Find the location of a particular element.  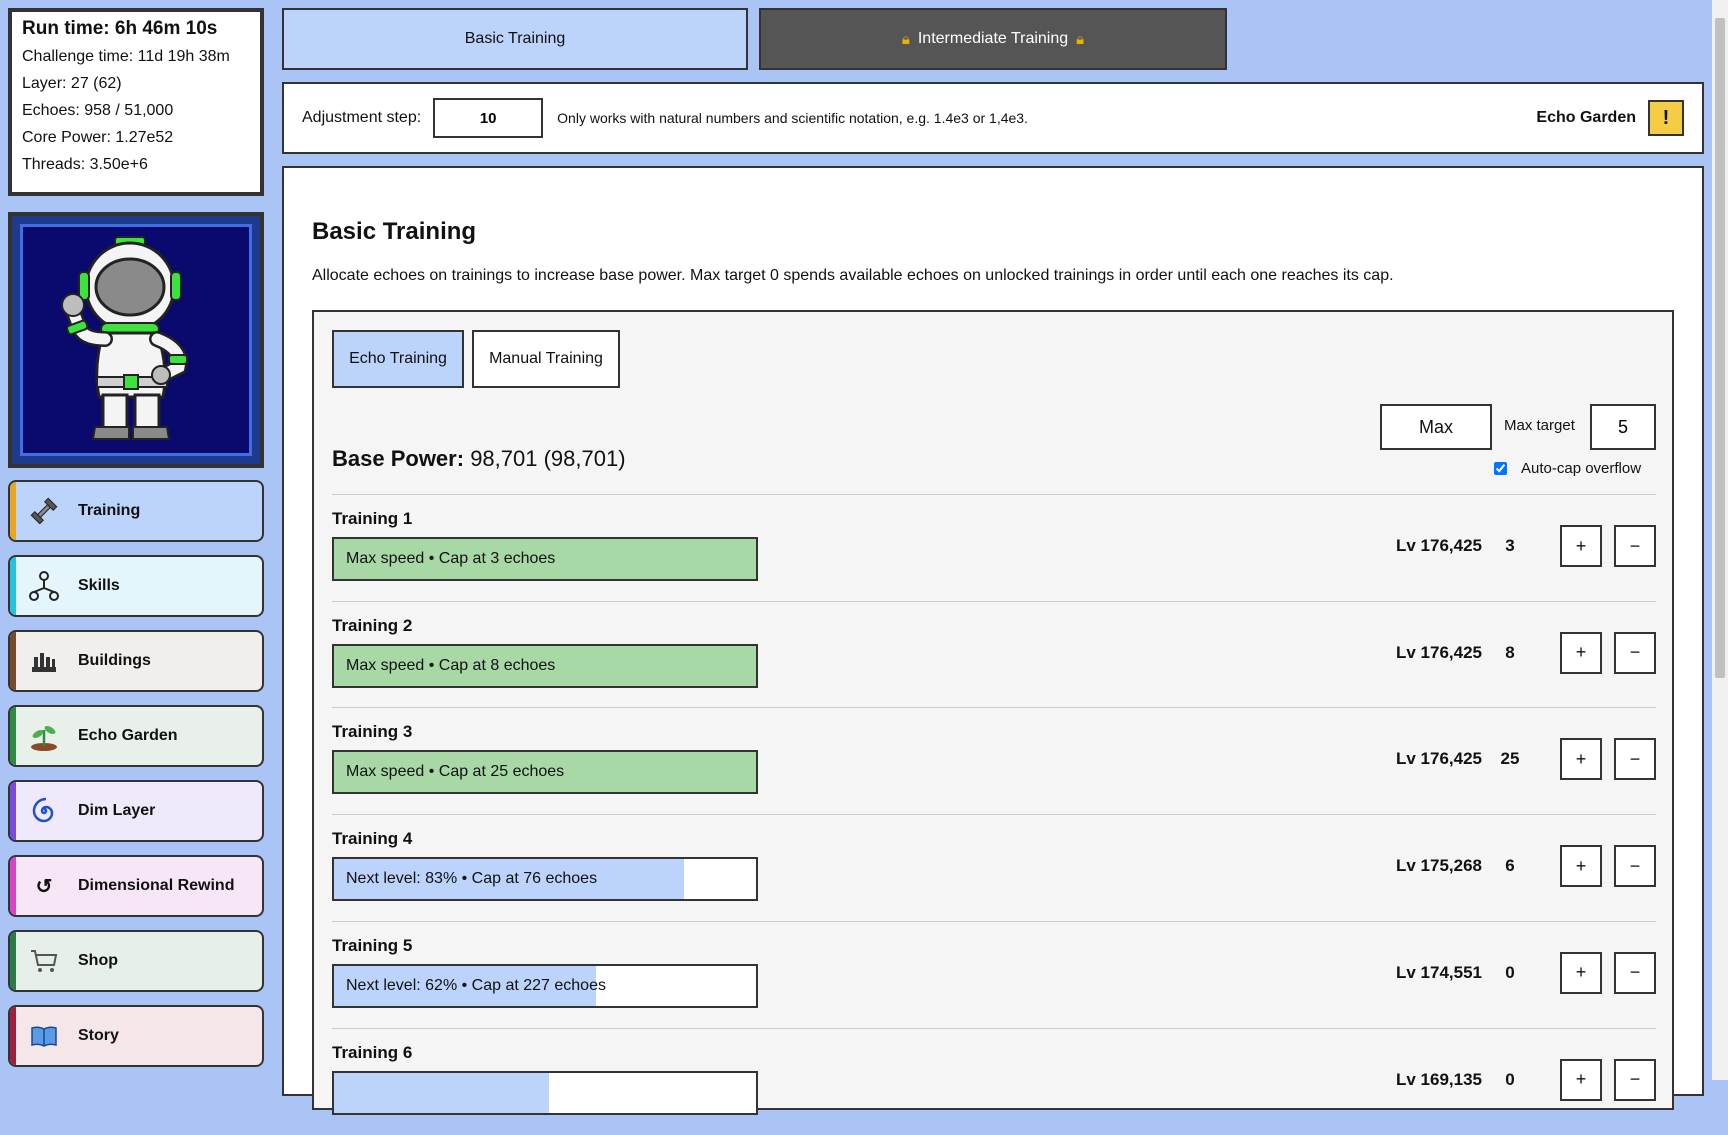

max-target-input is located at coordinates (1623, 427).